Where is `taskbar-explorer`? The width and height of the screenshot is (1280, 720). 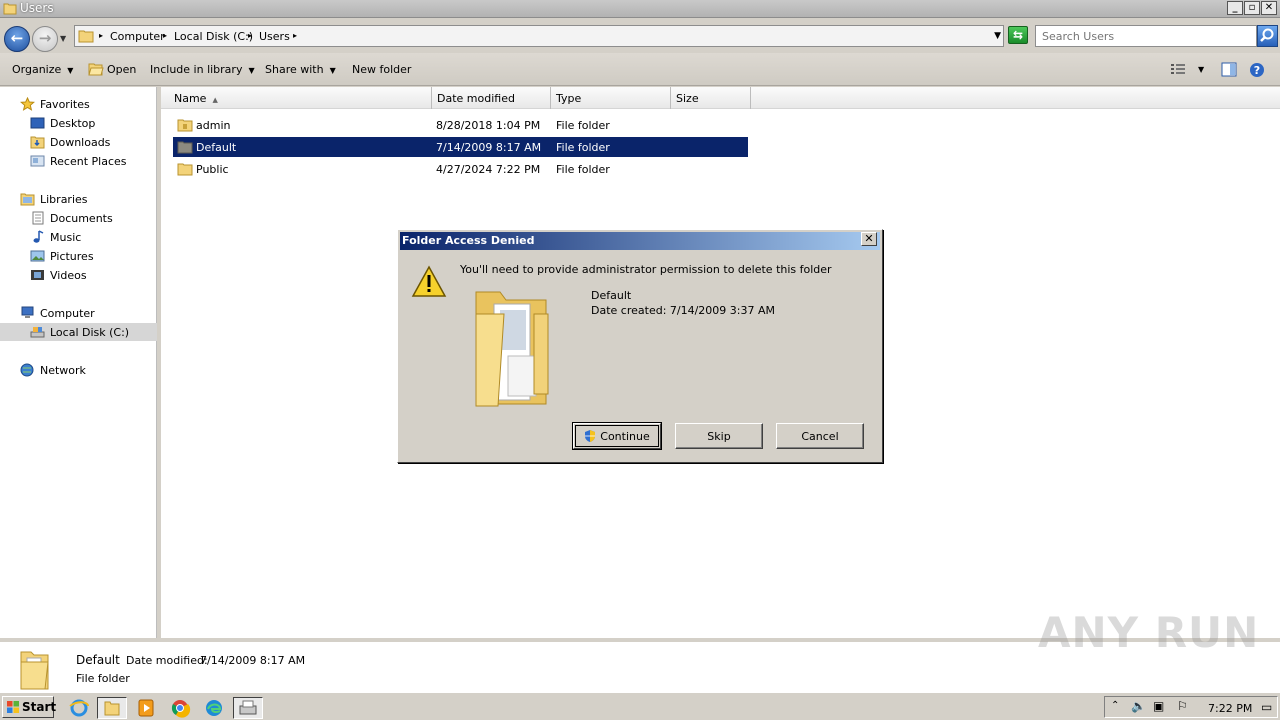 taskbar-explorer is located at coordinates (112, 708).